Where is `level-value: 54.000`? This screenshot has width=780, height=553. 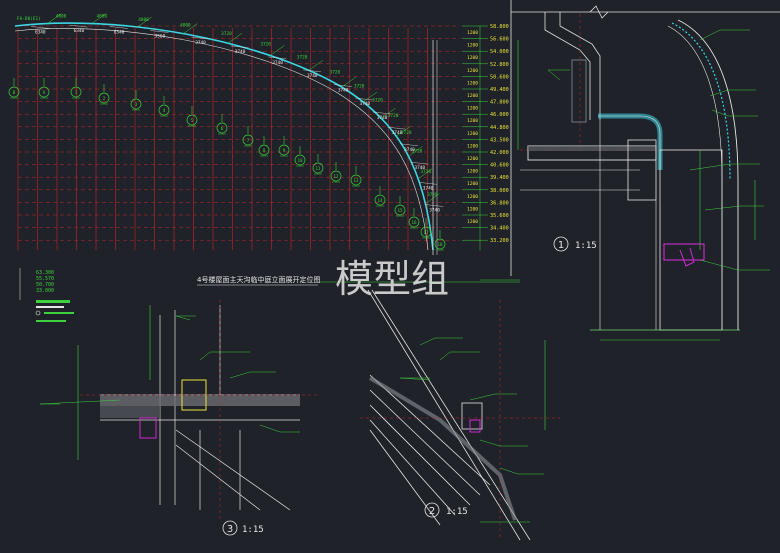 level-value: 54.000 is located at coordinates (499, 52).